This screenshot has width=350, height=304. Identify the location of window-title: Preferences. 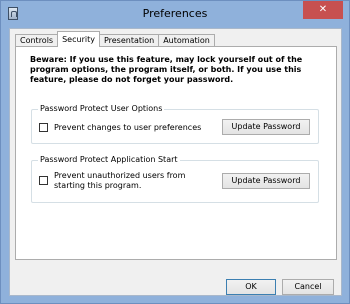
(175, 13).